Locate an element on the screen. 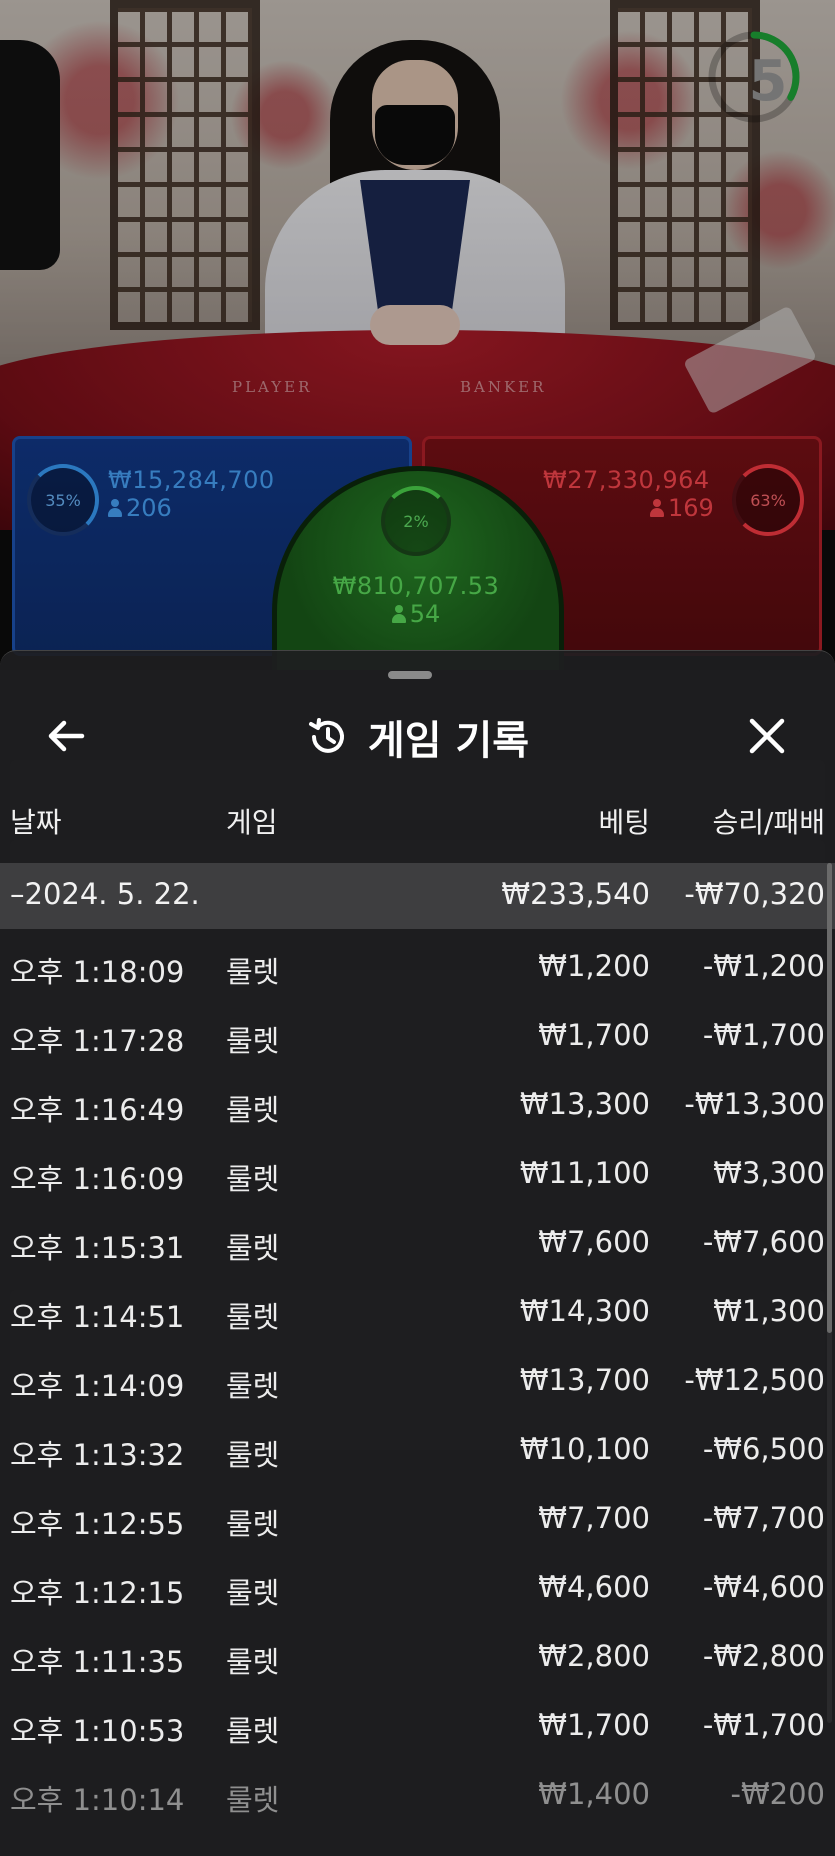 The width and height of the screenshot is (835, 1856). sheet-header: 게임 기록 is located at coordinates (417, 737).